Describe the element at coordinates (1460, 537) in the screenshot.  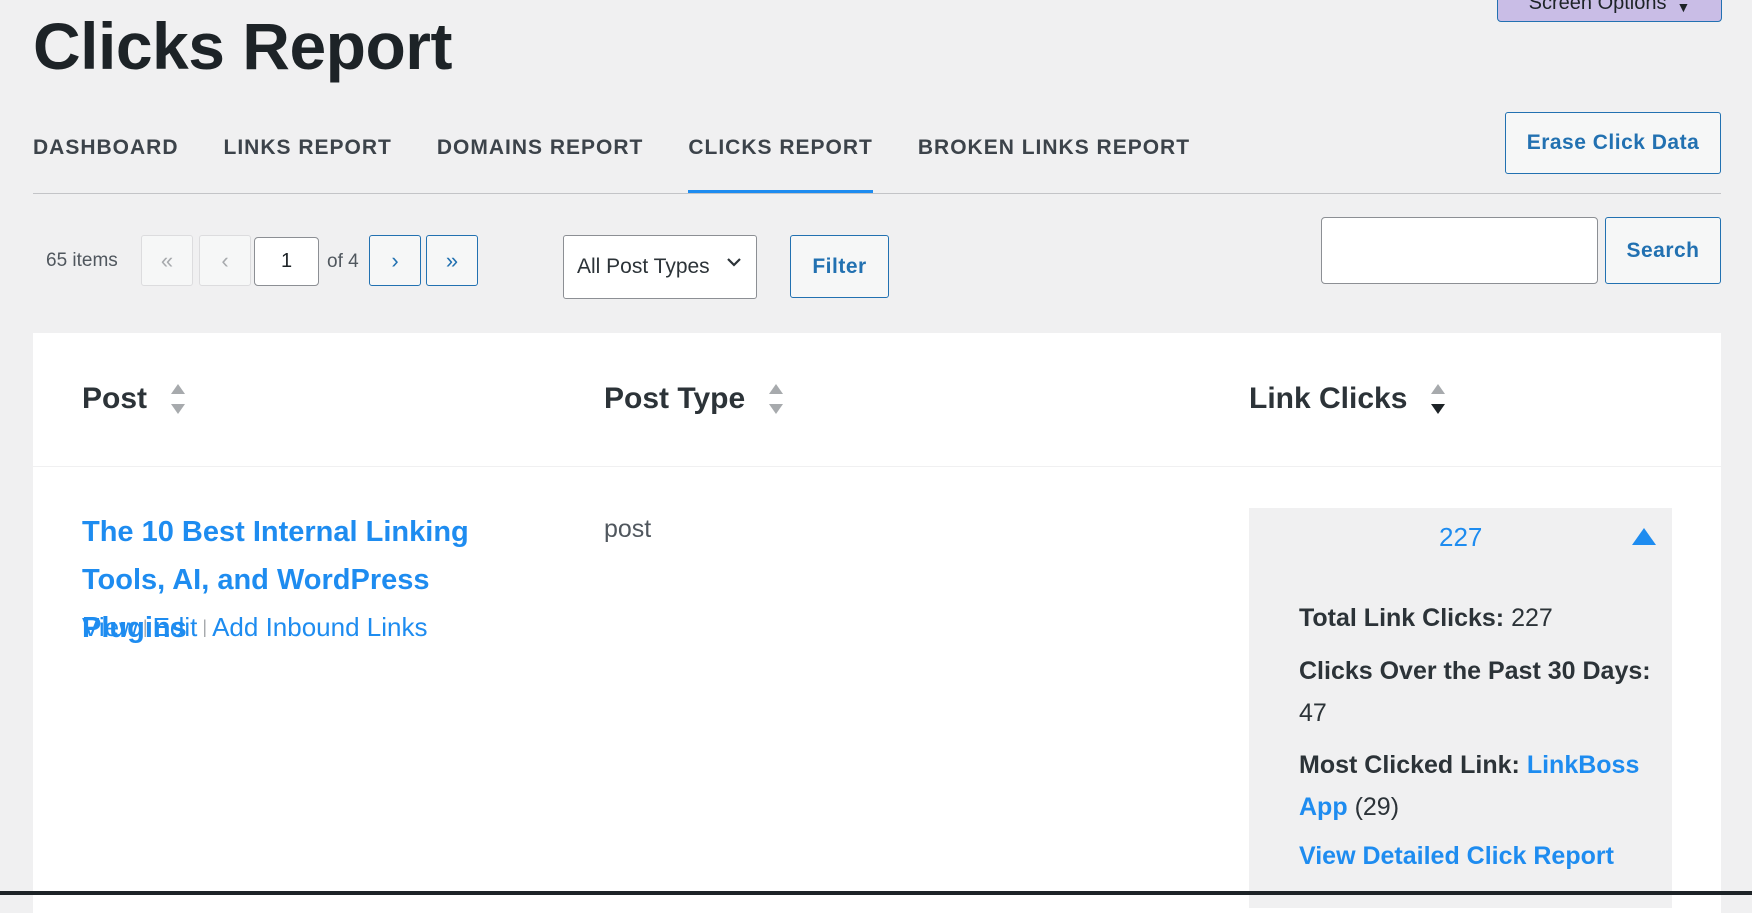
I see `link-clicks-count: 227` at that location.